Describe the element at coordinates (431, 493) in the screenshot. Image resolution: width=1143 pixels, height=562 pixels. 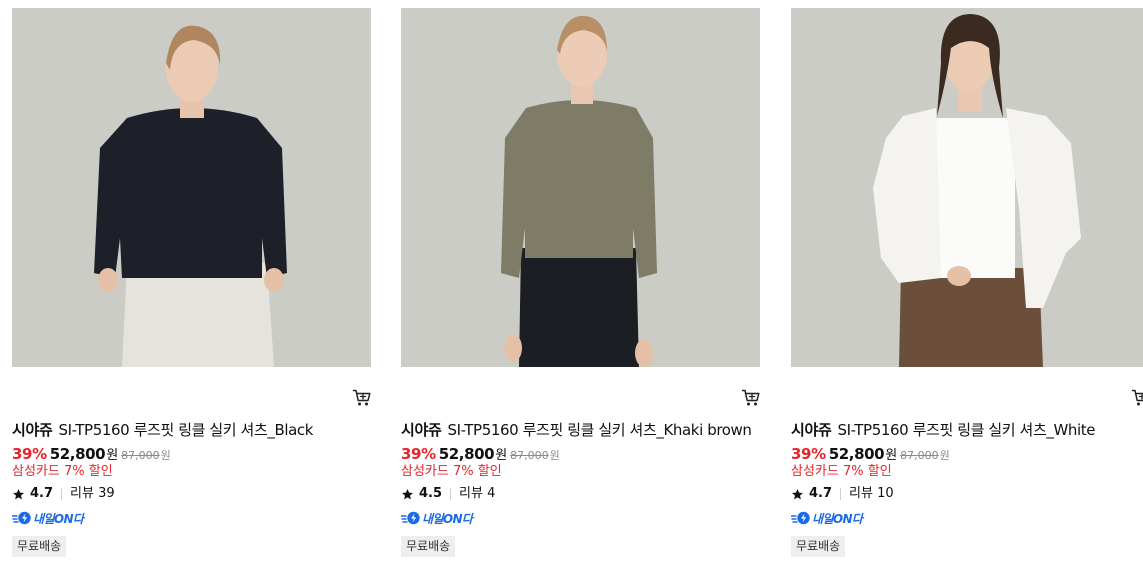
I see `rating-score: 4.5` at that location.